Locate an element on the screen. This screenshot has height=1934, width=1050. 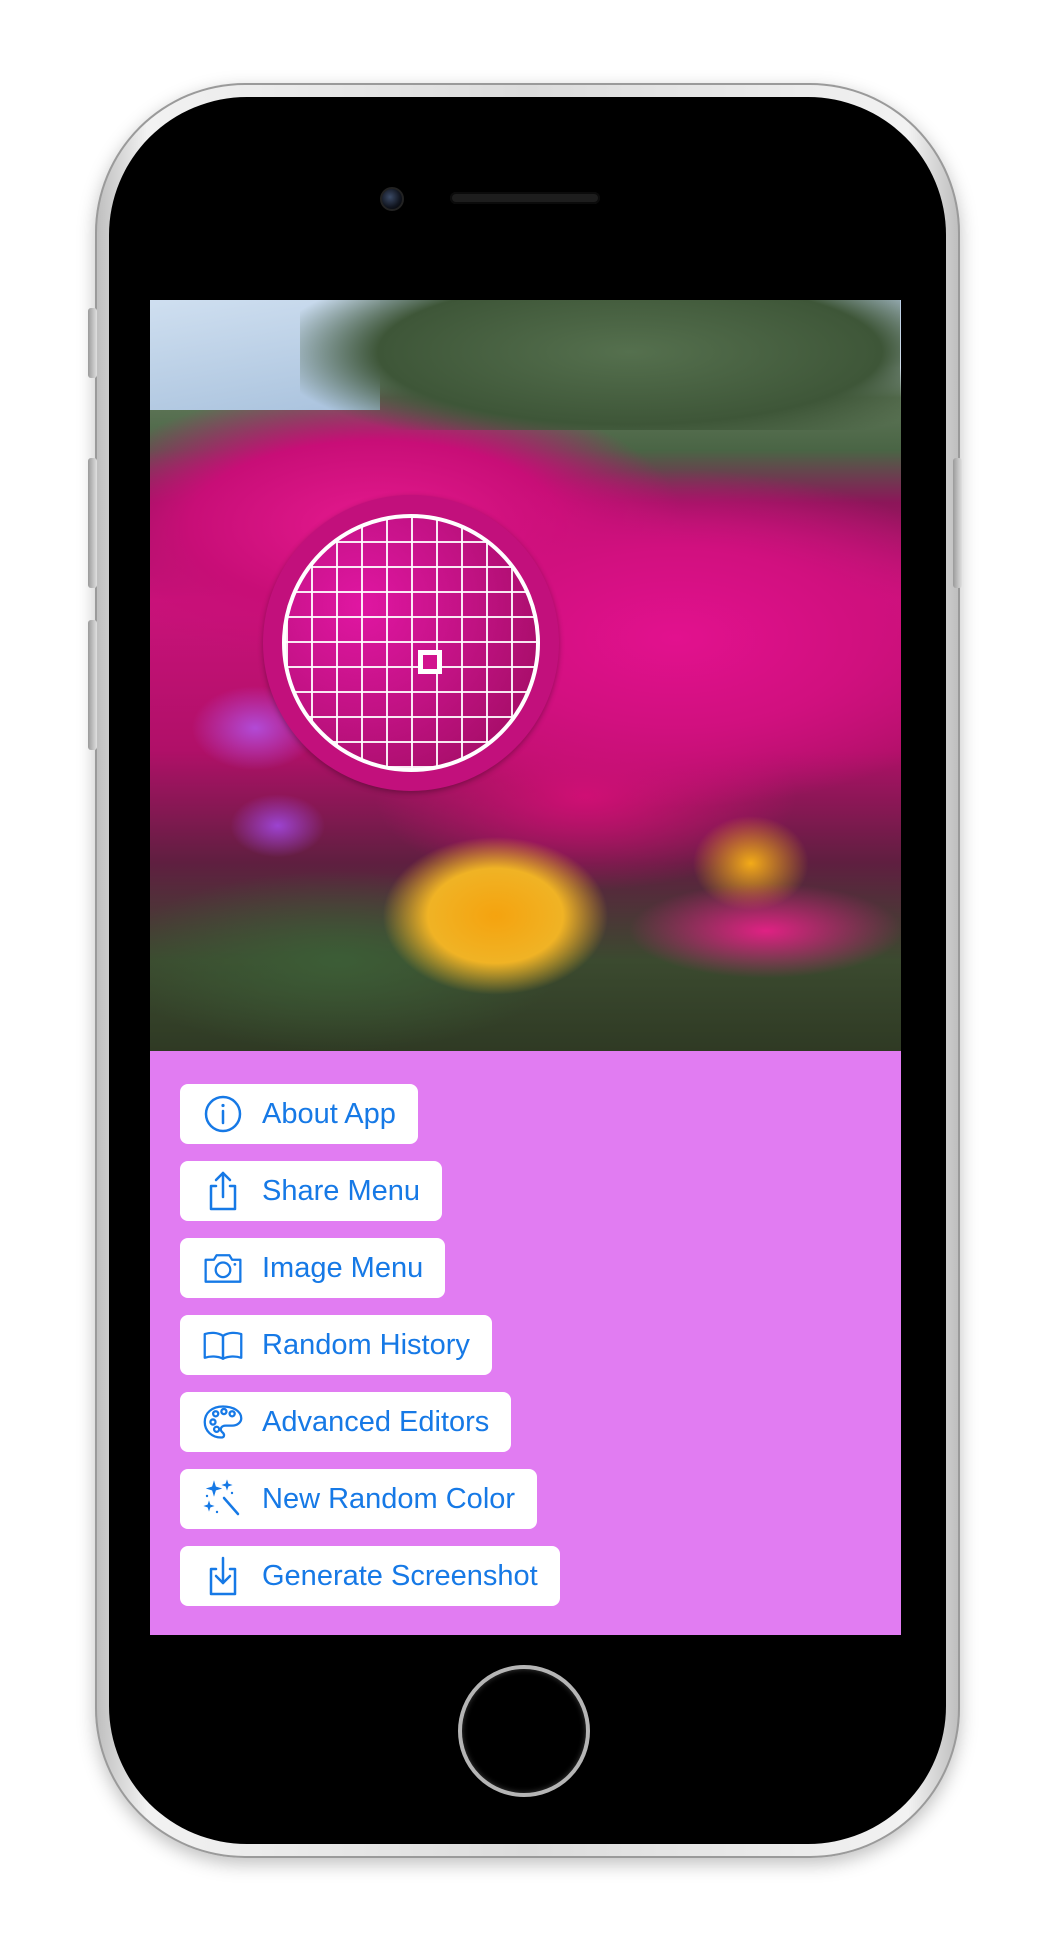
volume-down-button is located at coordinates (92, 685).